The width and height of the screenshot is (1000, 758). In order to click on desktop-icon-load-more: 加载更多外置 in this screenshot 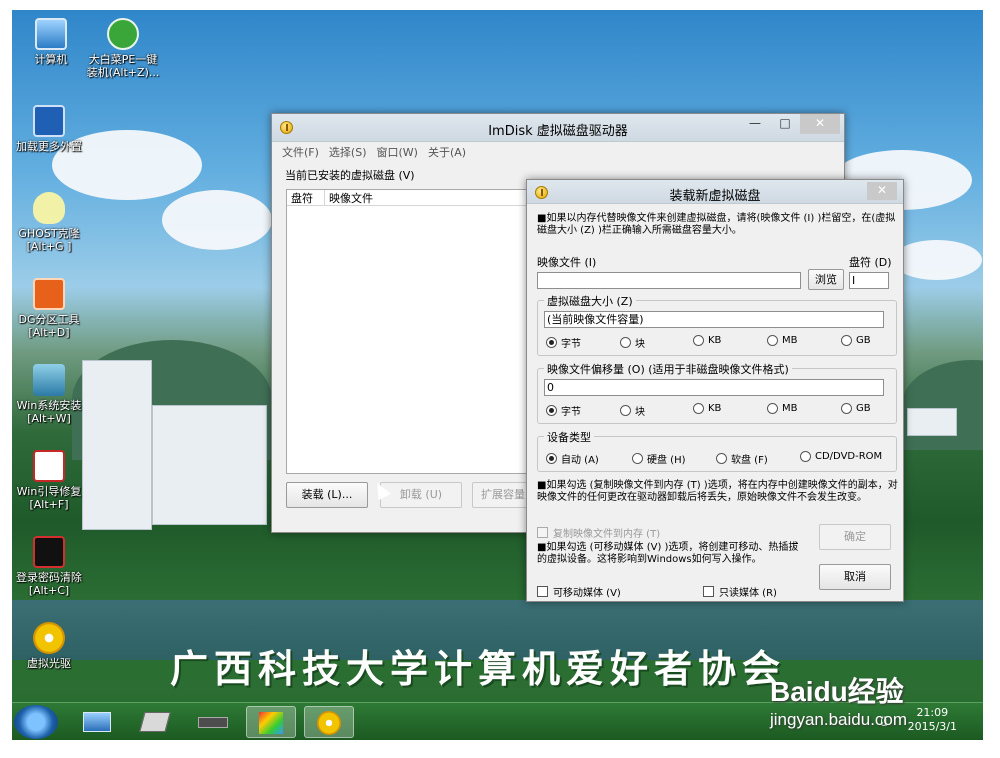, I will do `click(50, 129)`.